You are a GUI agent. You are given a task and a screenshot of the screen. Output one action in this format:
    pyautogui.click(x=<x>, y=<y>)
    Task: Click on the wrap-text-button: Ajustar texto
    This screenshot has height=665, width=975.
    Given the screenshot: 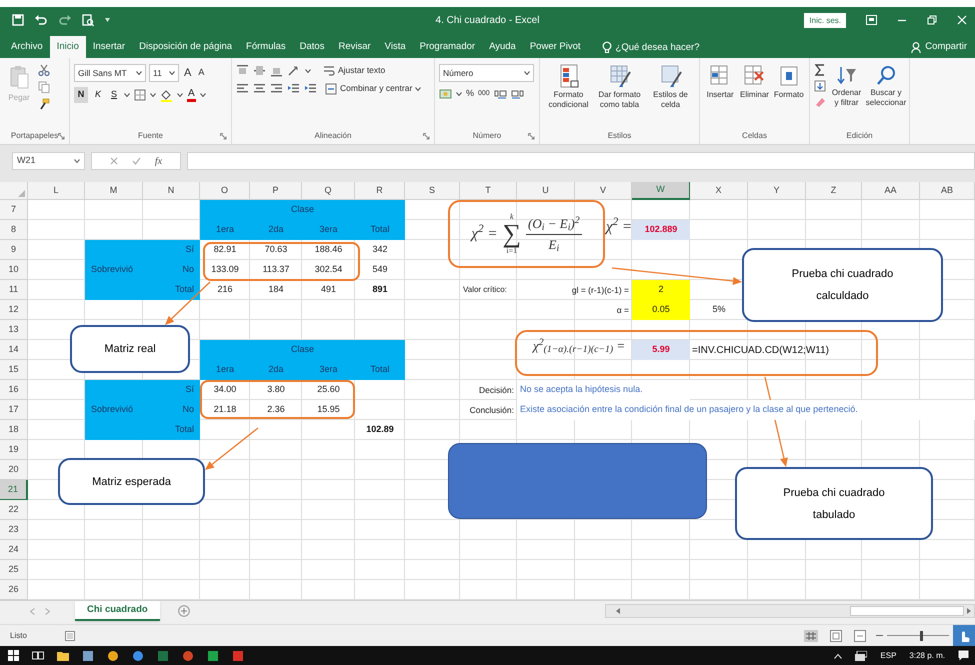 What is the action you would take?
    pyautogui.click(x=354, y=70)
    